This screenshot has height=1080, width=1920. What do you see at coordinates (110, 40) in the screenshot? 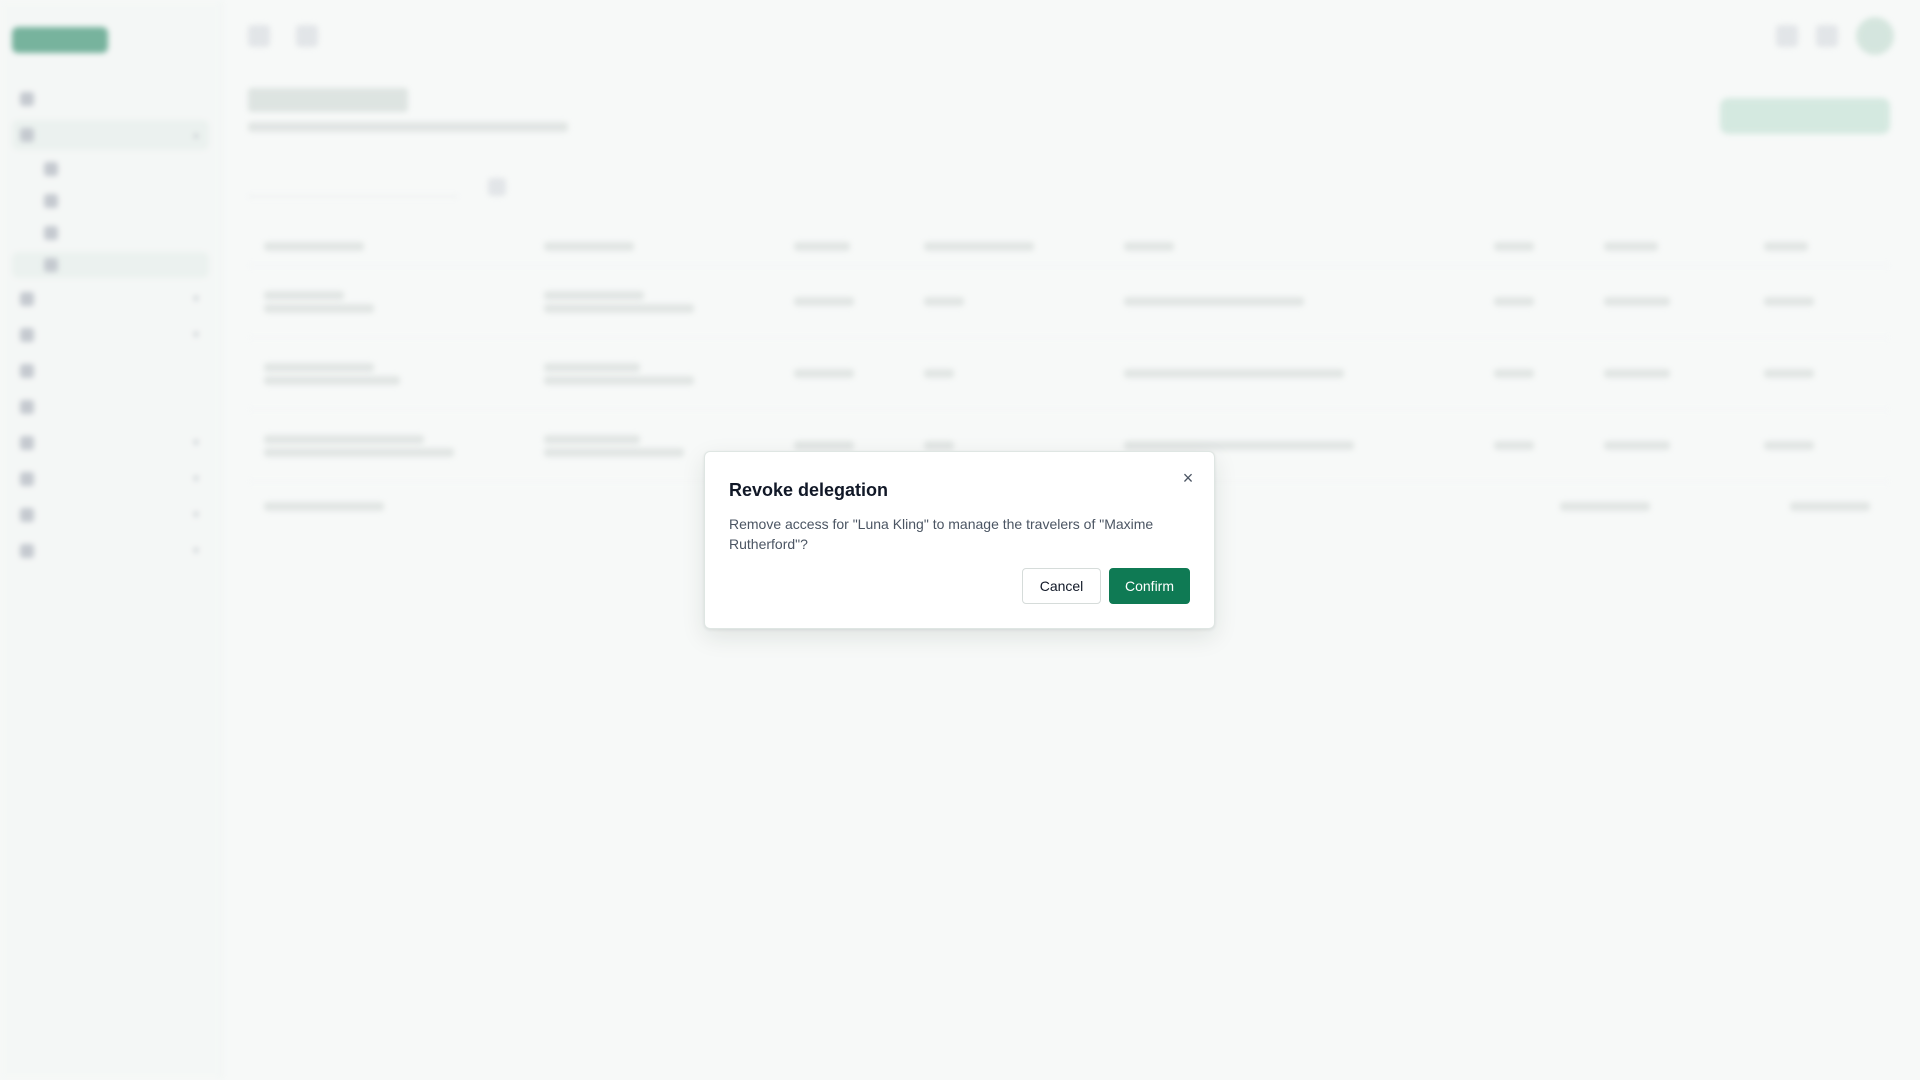
I see `logo` at bounding box center [110, 40].